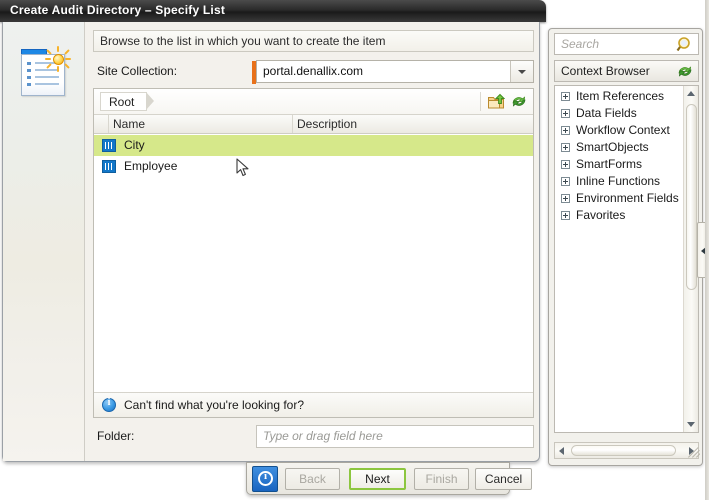  I want to click on table-row: City, so click(313, 145).